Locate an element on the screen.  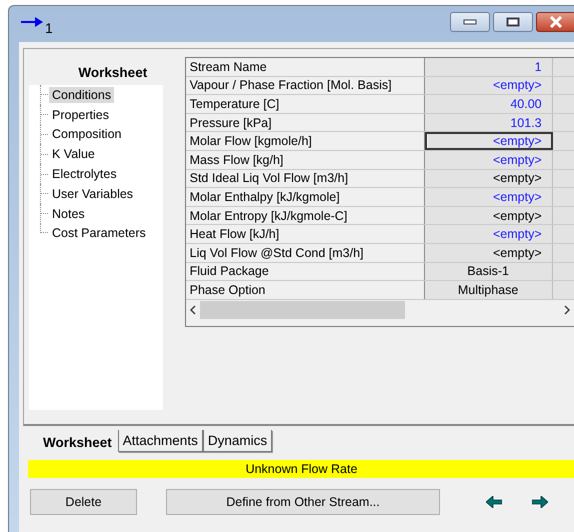
maximize-button is located at coordinates (513, 22).